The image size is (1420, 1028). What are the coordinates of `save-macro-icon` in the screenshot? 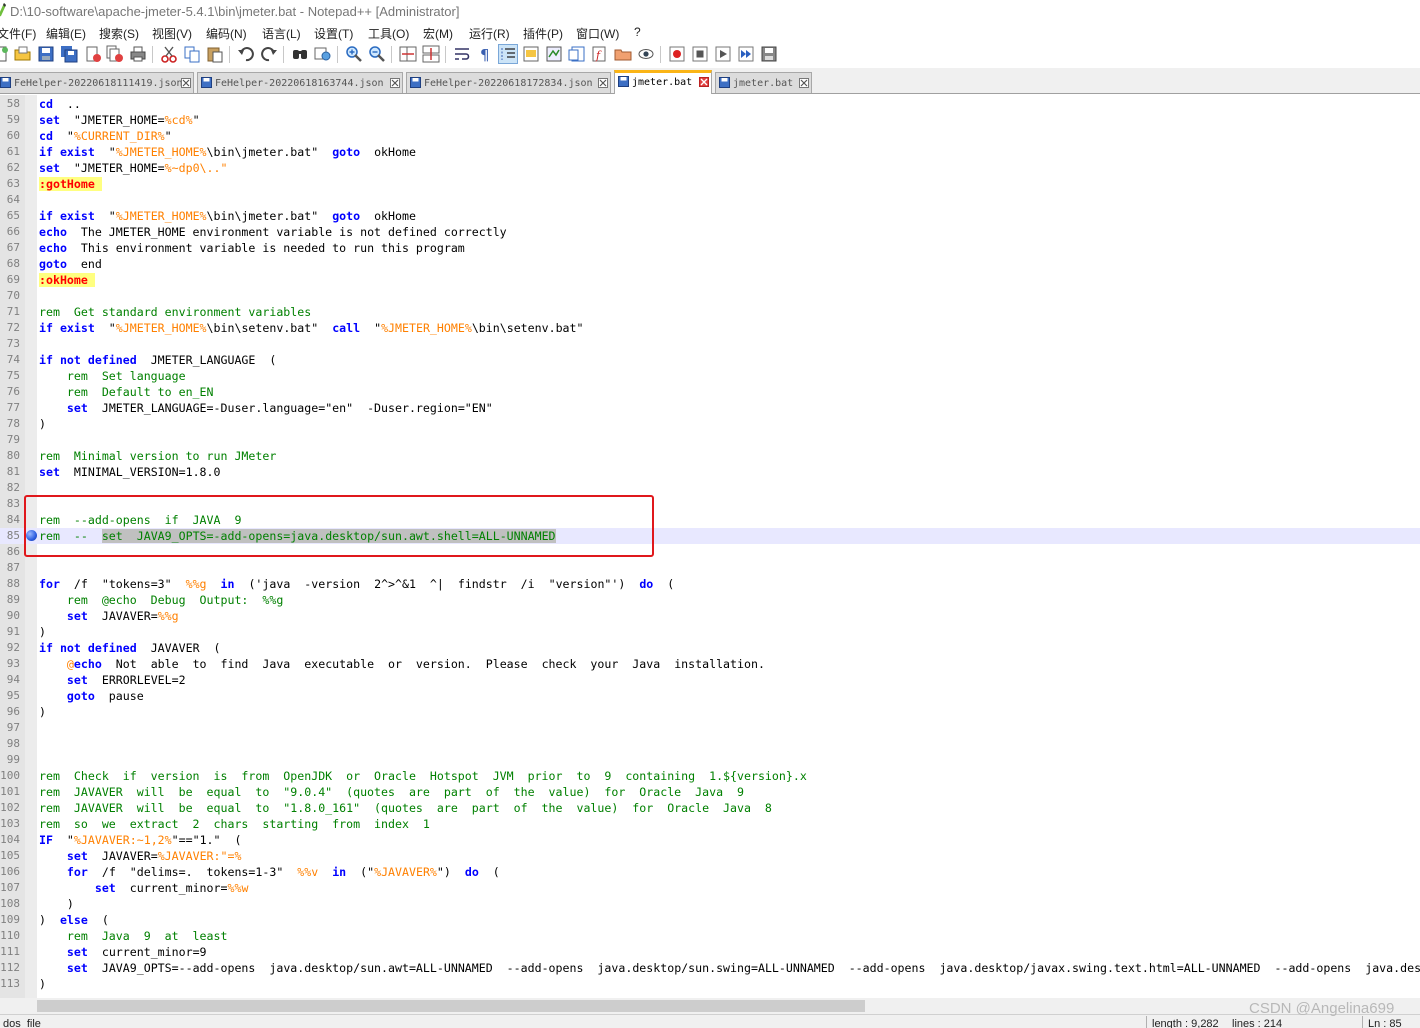 It's located at (769, 54).